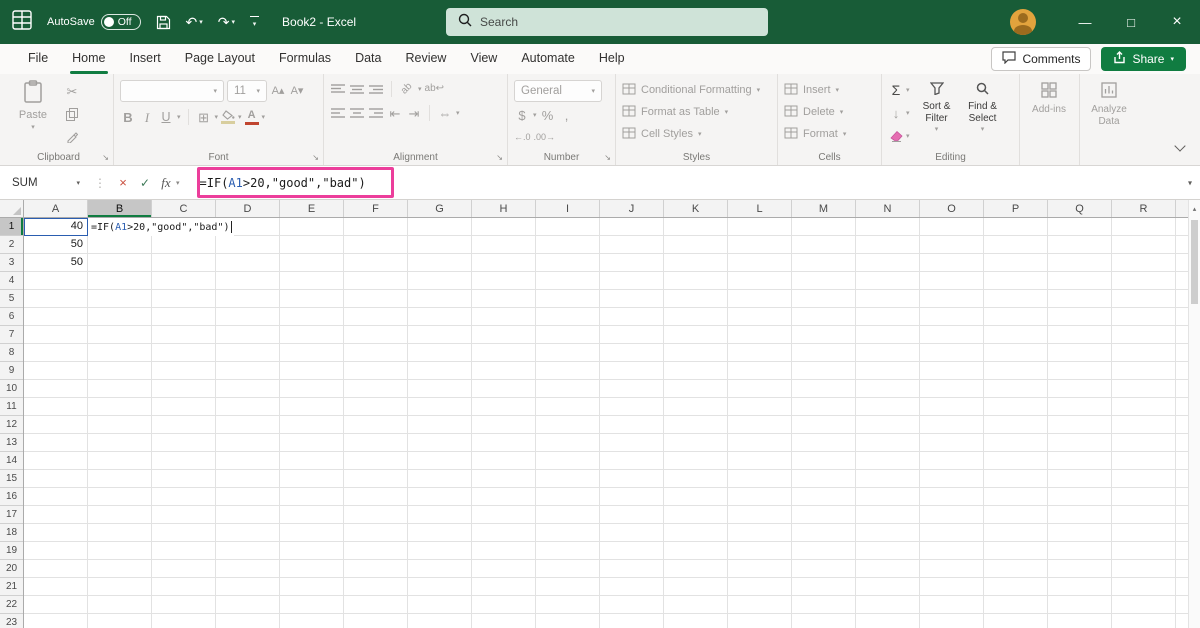 The image size is (1200, 628). What do you see at coordinates (696, 134) in the screenshot?
I see `styles-menu-item: Cell Styles ▾` at bounding box center [696, 134].